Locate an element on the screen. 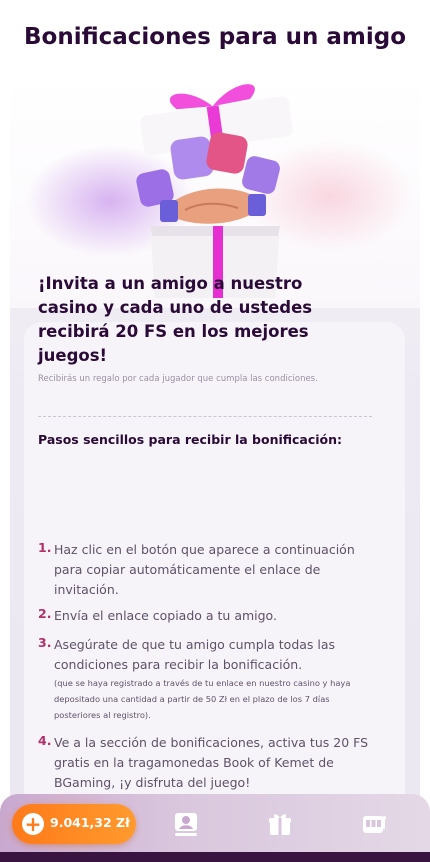 This screenshot has width=430, height=862. step-number: 3. is located at coordinates (45, 642).